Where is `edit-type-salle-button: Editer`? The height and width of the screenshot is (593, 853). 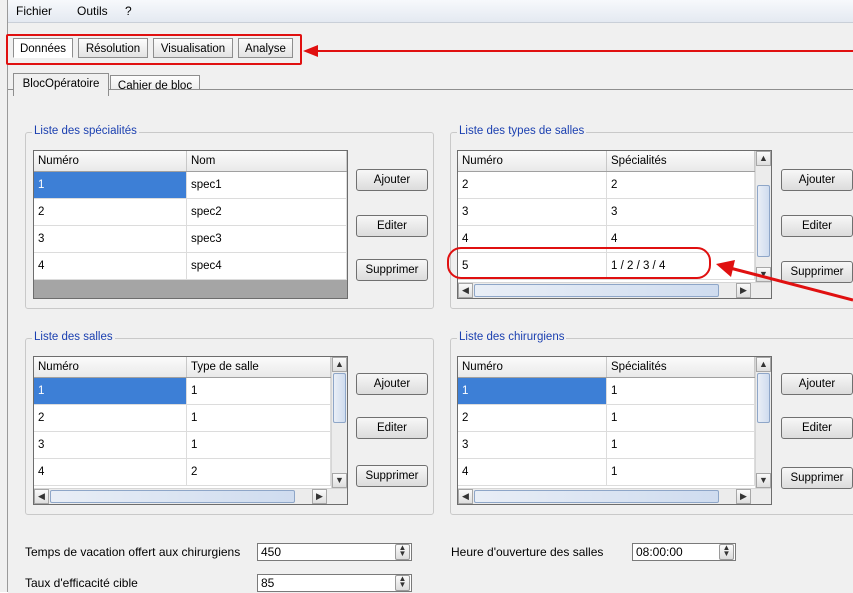
edit-type-salle-button: Editer is located at coordinates (817, 226).